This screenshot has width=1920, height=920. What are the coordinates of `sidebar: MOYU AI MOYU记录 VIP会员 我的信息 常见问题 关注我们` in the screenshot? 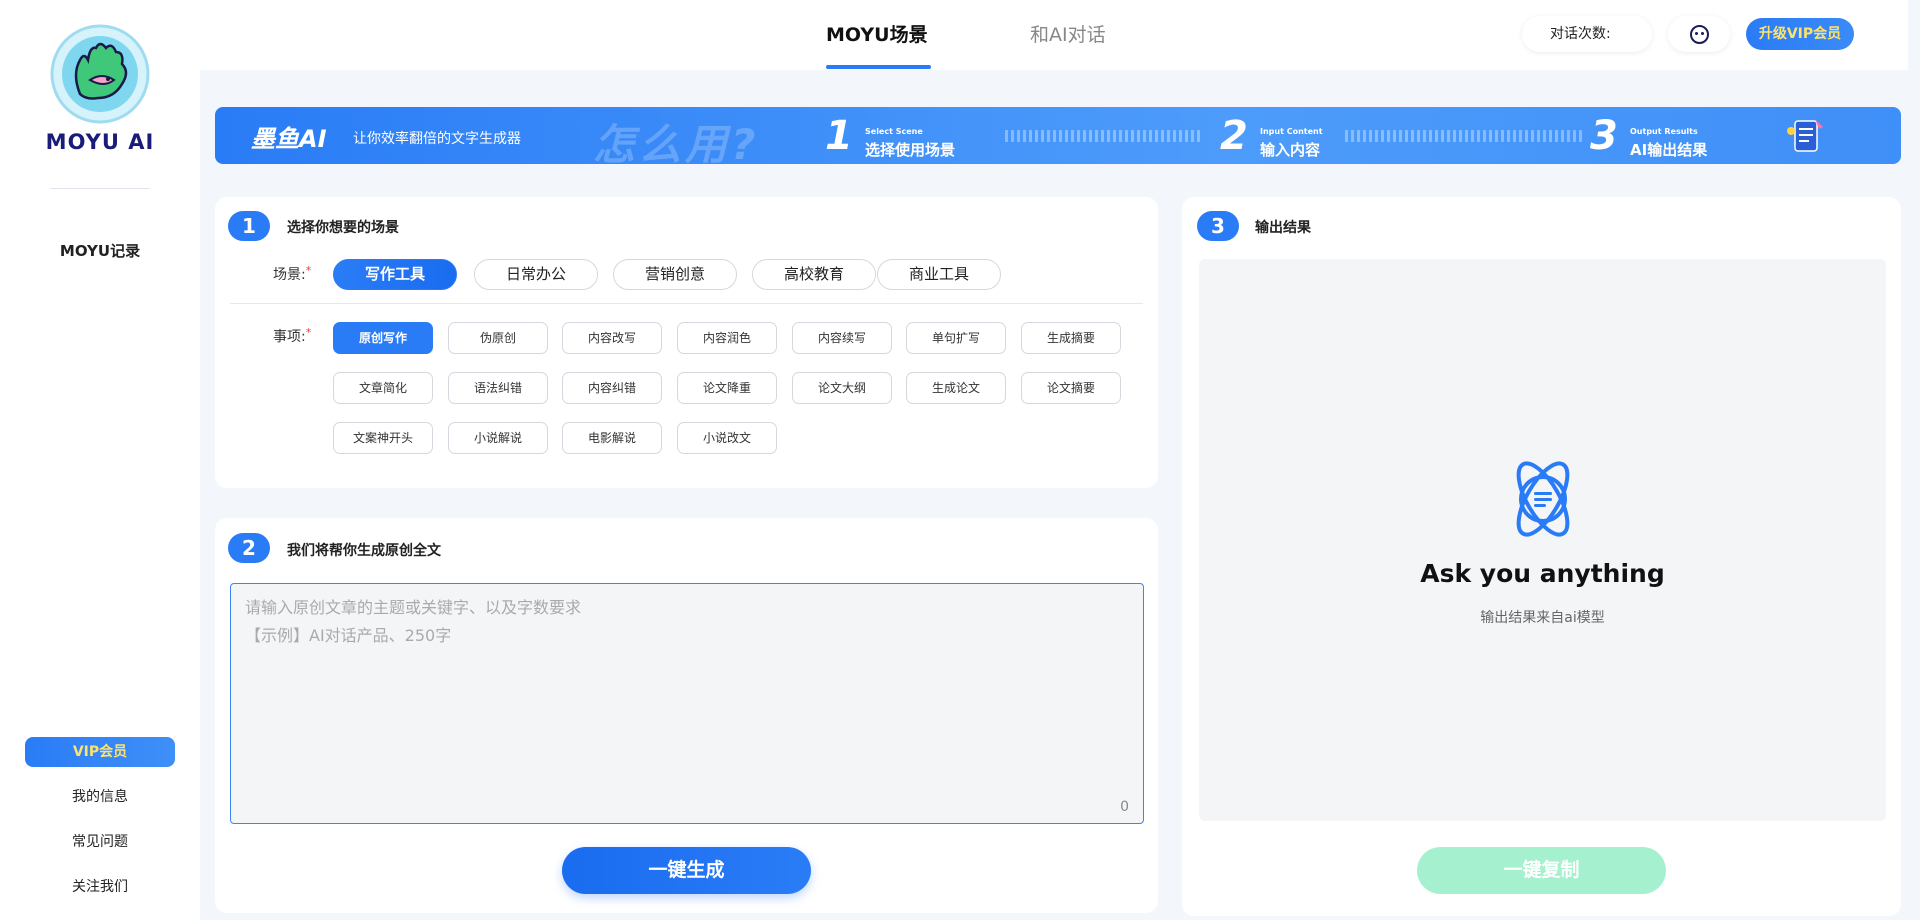 It's located at (100, 460).